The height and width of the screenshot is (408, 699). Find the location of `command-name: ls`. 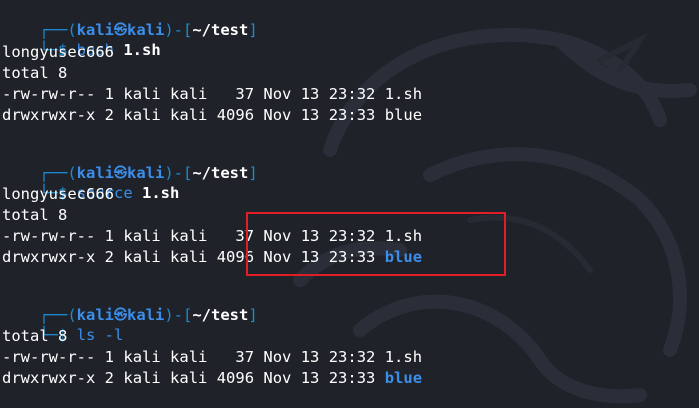

command-name: ls is located at coordinates (86, 335).